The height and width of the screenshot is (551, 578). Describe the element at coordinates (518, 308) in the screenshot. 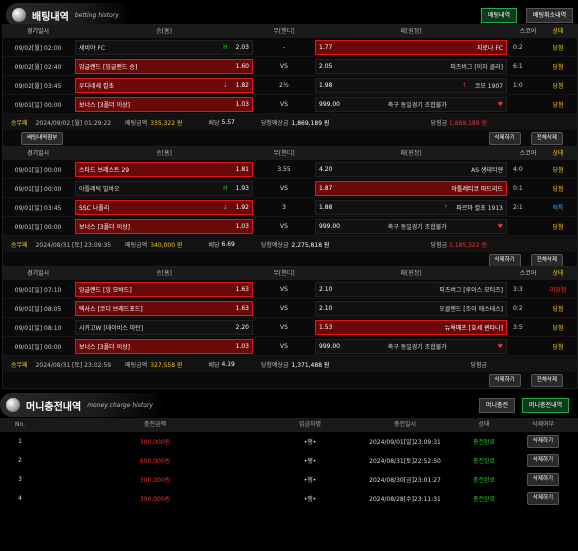

I see `score: 0:2` at that location.